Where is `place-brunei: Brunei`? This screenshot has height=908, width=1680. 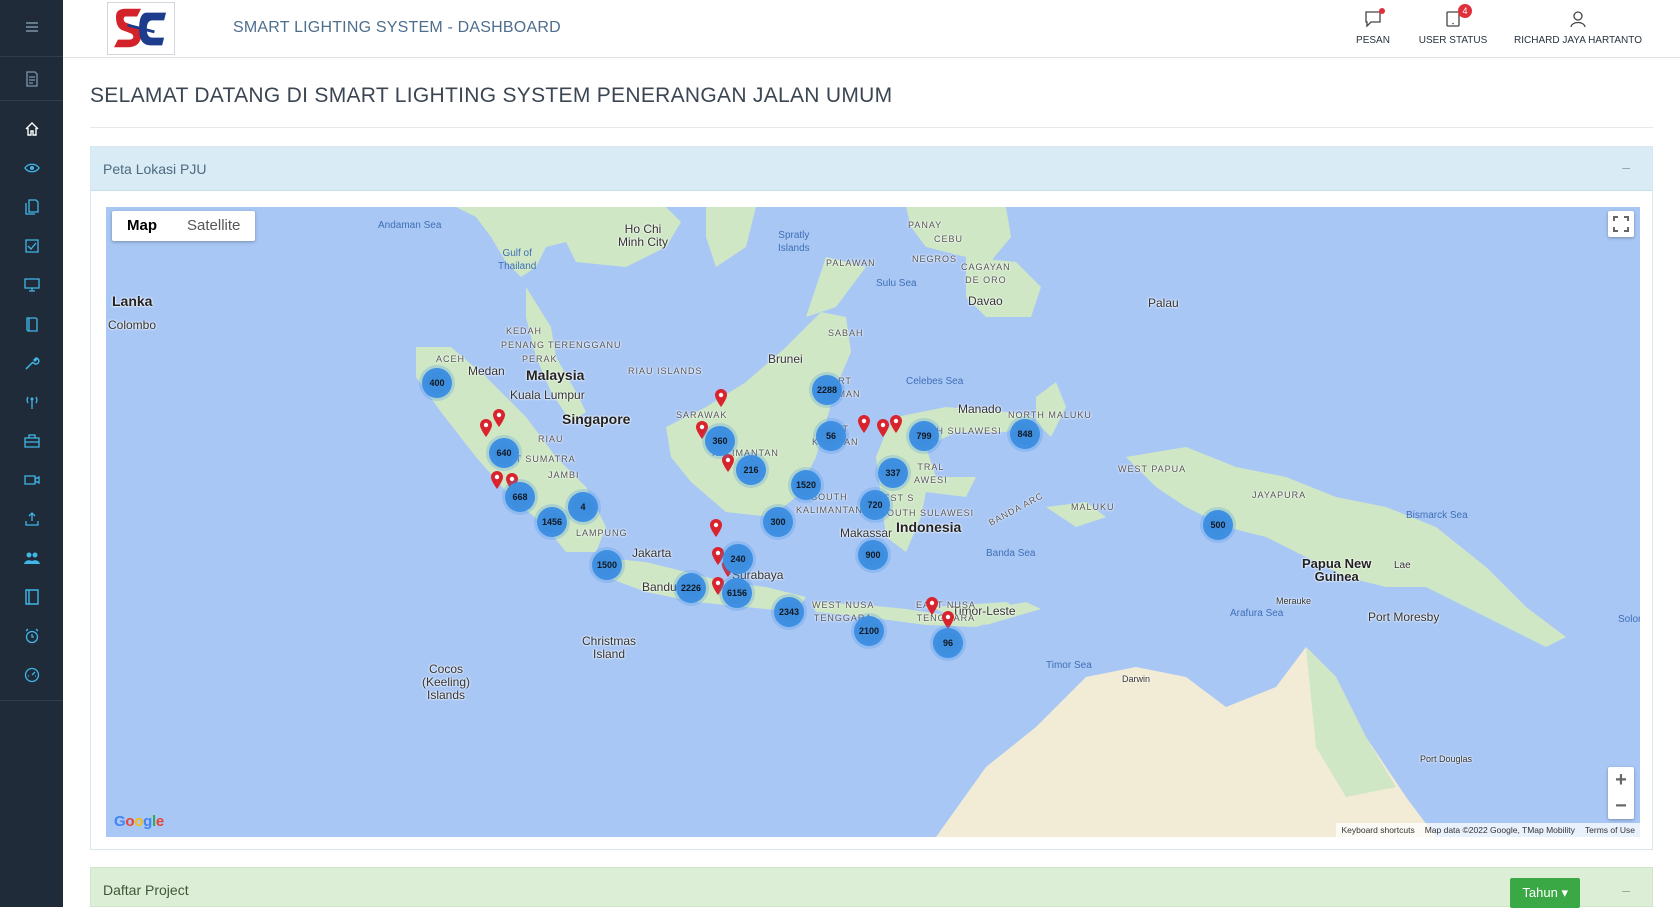 place-brunei: Brunei is located at coordinates (785, 359).